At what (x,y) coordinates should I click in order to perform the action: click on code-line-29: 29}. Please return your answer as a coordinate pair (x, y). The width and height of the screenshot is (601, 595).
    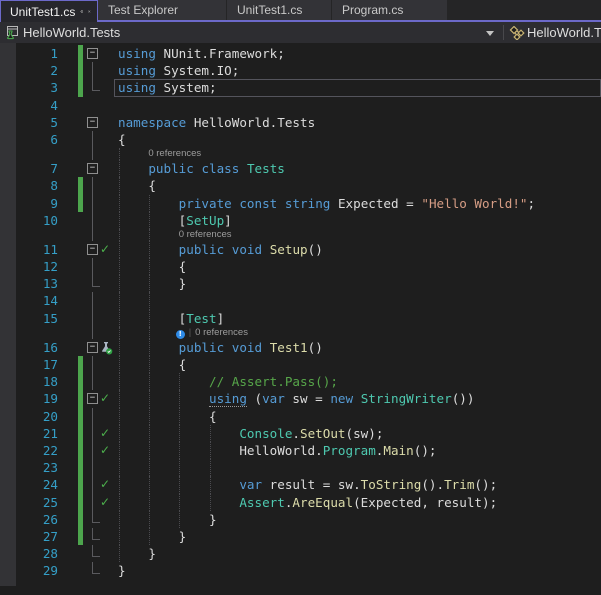
    Looking at the image, I should click on (300, 570).